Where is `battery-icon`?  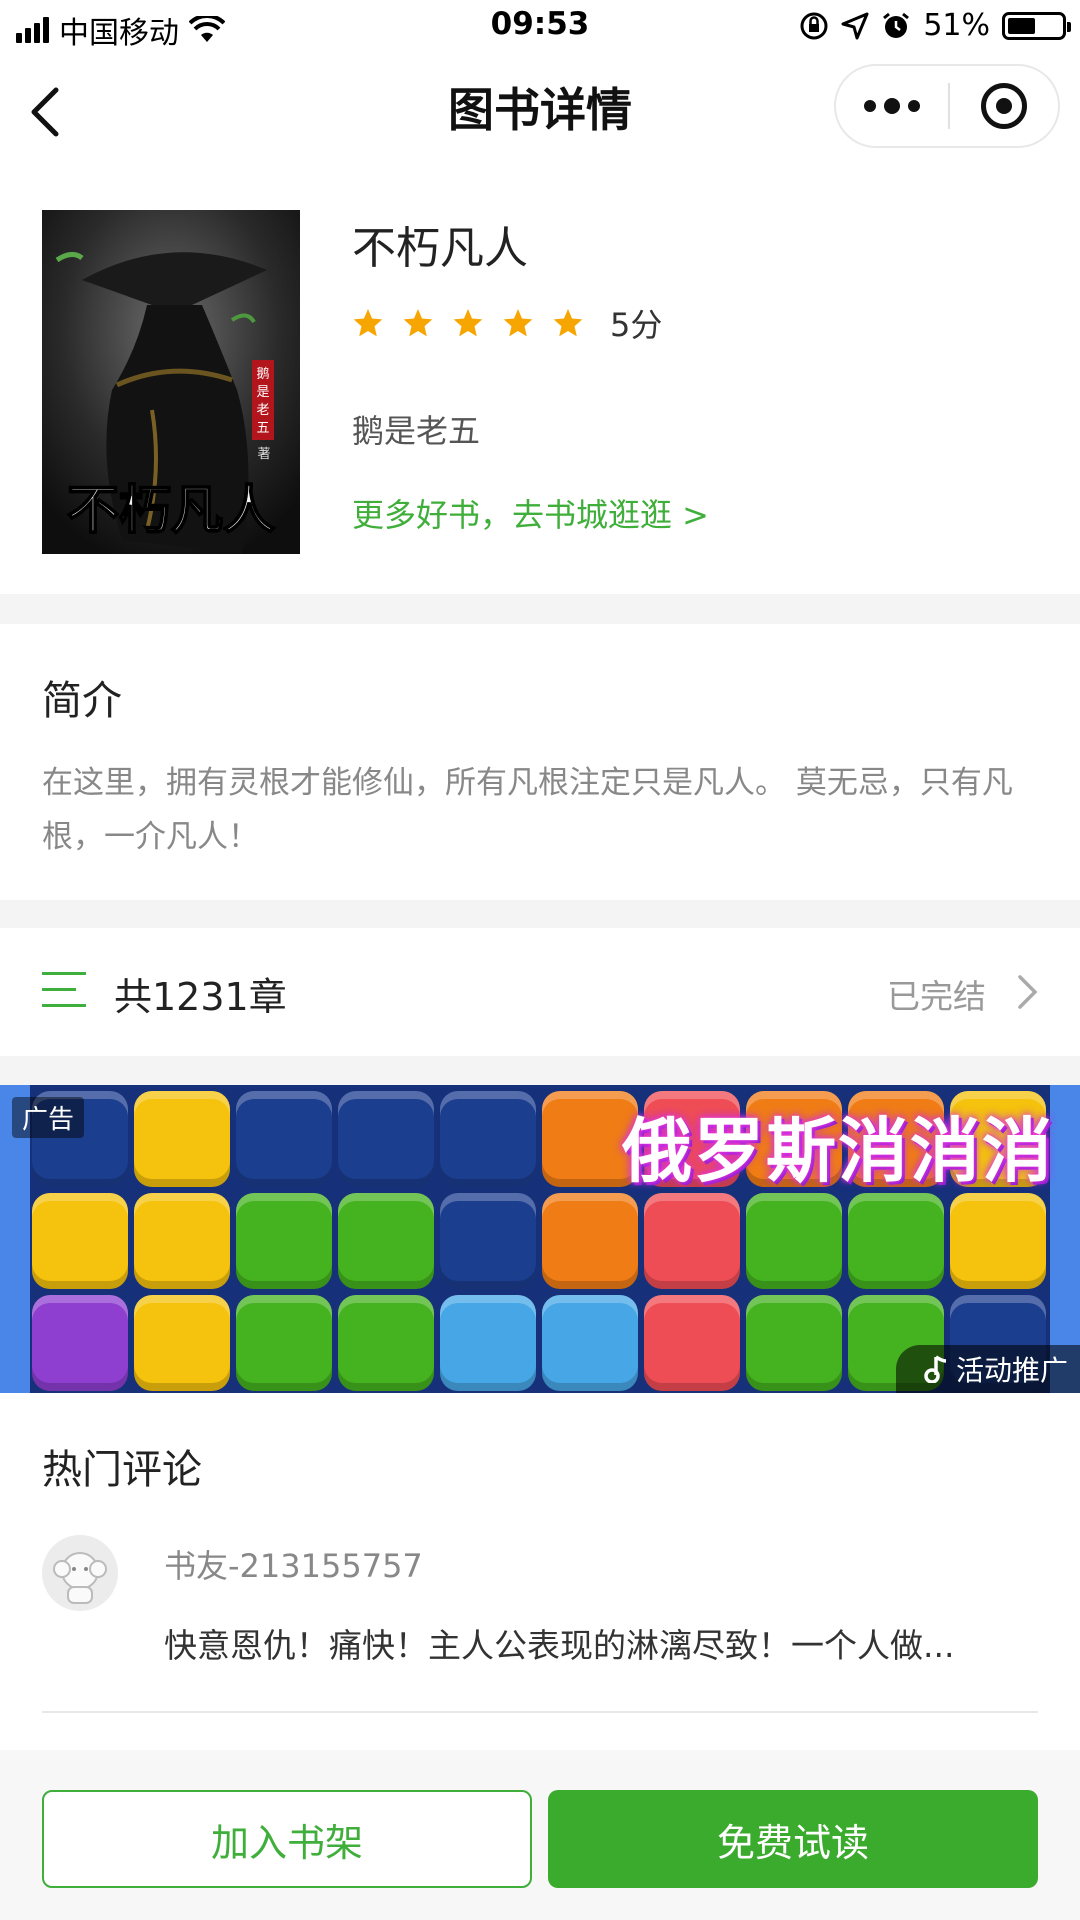
battery-icon is located at coordinates (1036, 25).